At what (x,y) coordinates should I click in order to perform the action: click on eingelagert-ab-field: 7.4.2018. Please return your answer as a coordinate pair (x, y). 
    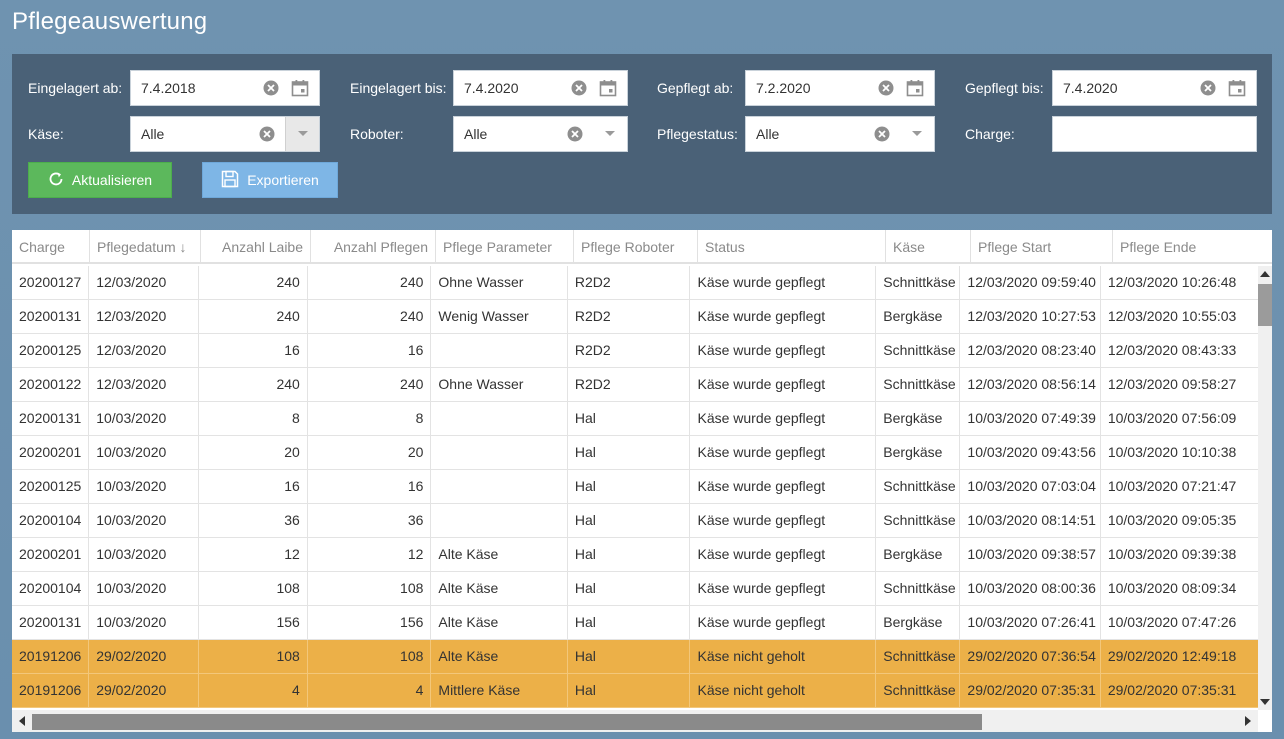
    Looking at the image, I should click on (225, 88).